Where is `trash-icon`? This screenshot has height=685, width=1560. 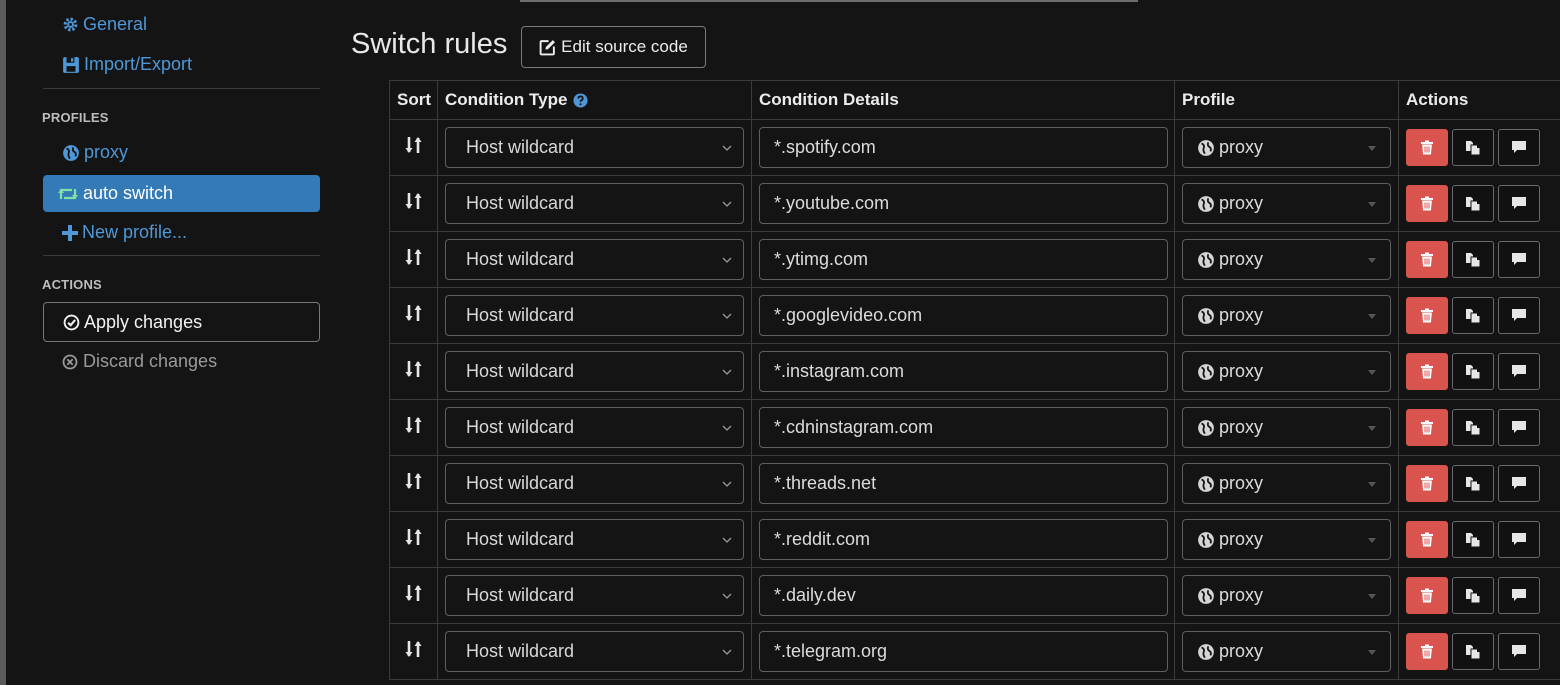
trash-icon is located at coordinates (1427, 259).